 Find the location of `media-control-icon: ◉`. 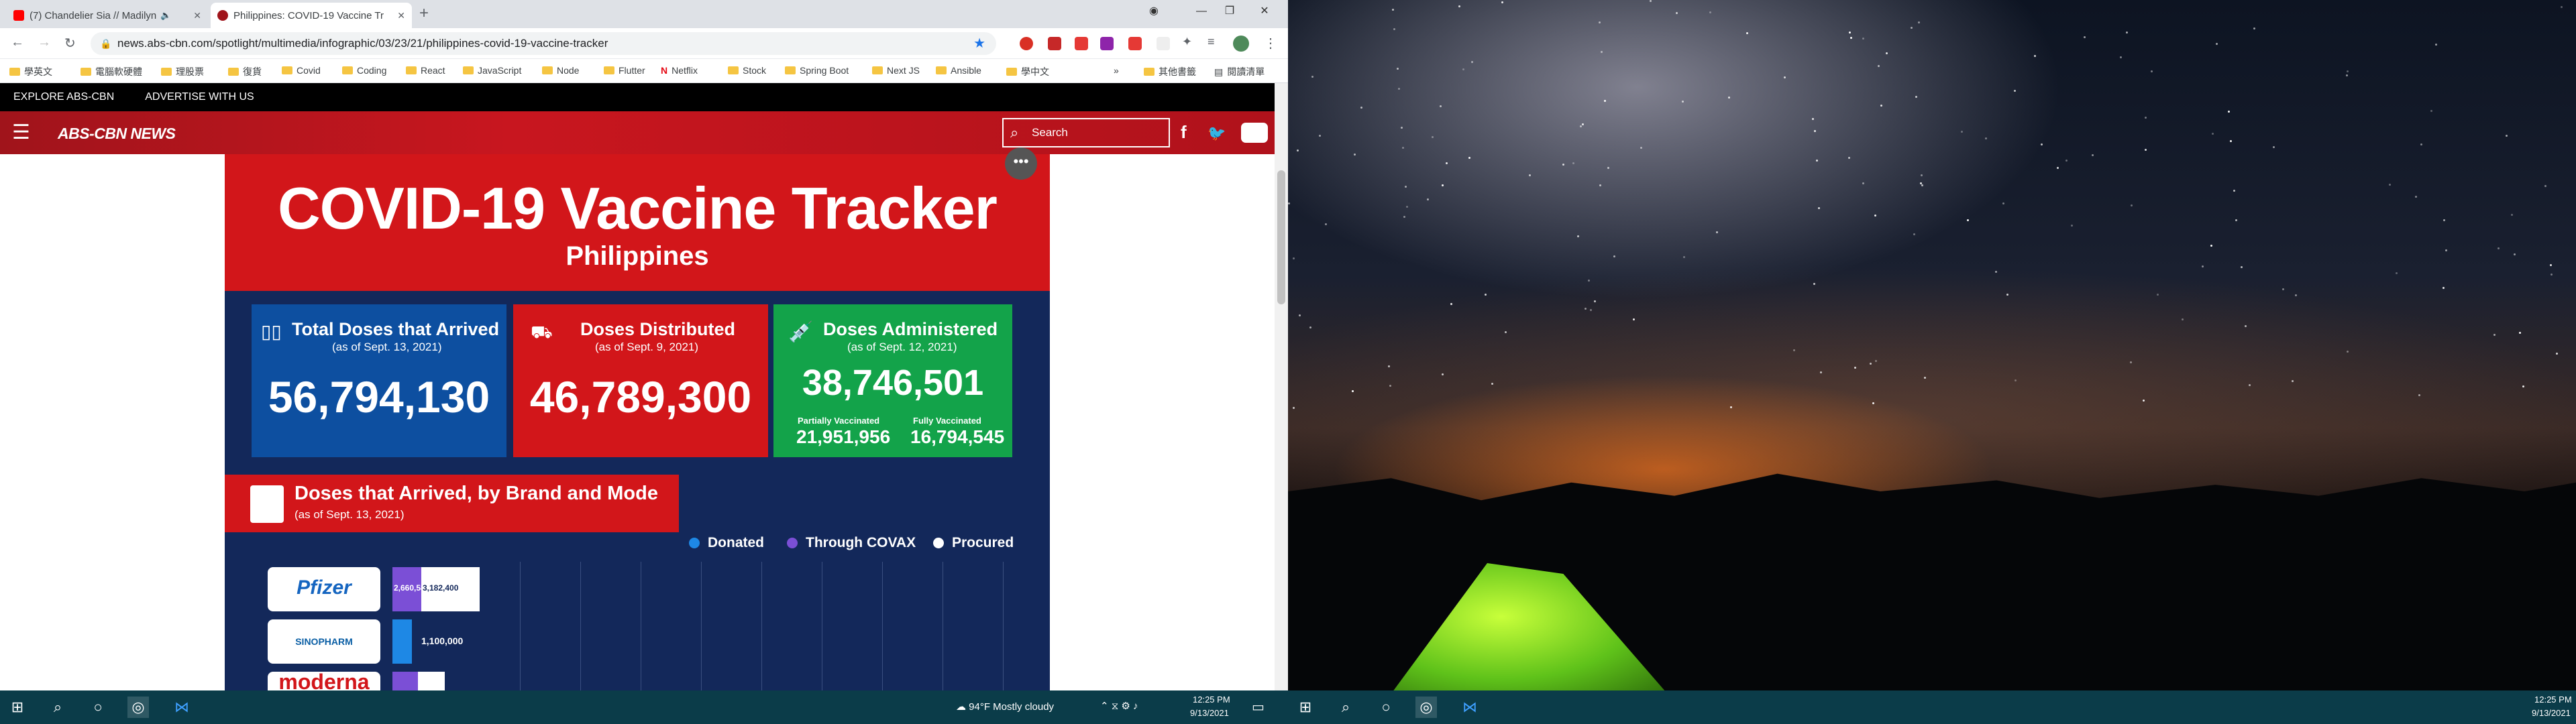

media-control-icon: ◉ is located at coordinates (1153, 11).